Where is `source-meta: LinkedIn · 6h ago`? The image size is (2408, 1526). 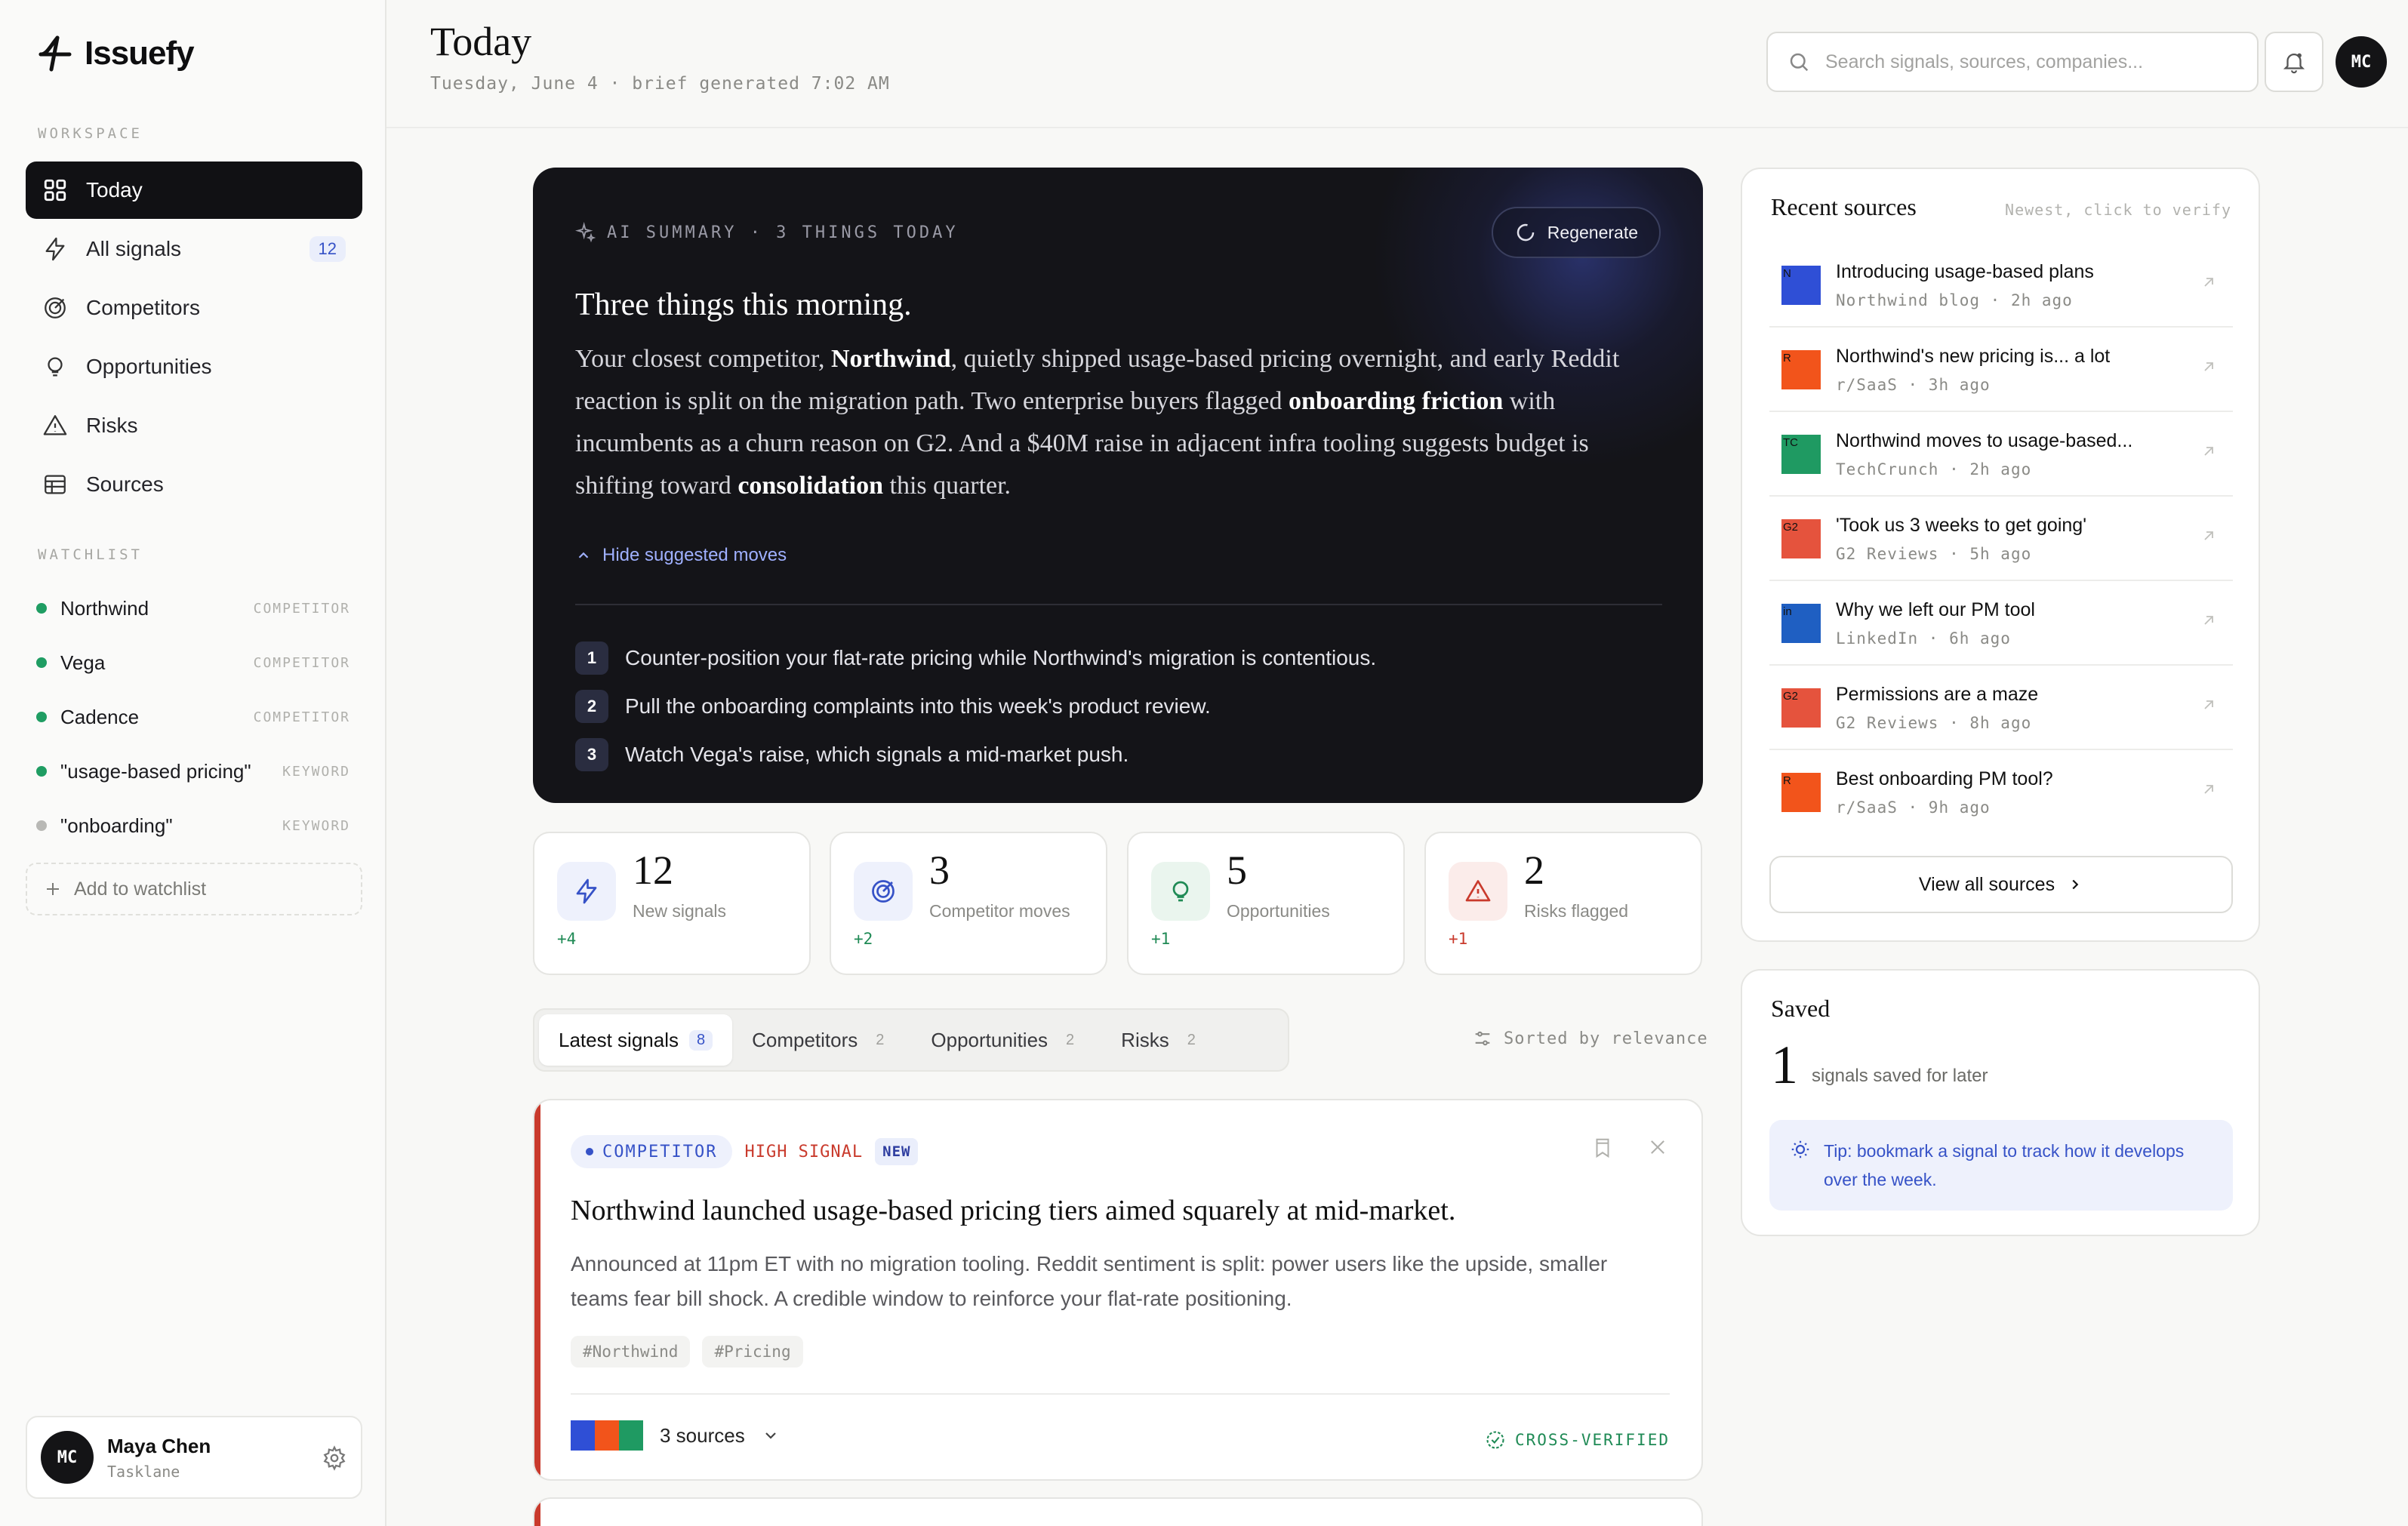 source-meta: LinkedIn · 6h ago is located at coordinates (1923, 638).